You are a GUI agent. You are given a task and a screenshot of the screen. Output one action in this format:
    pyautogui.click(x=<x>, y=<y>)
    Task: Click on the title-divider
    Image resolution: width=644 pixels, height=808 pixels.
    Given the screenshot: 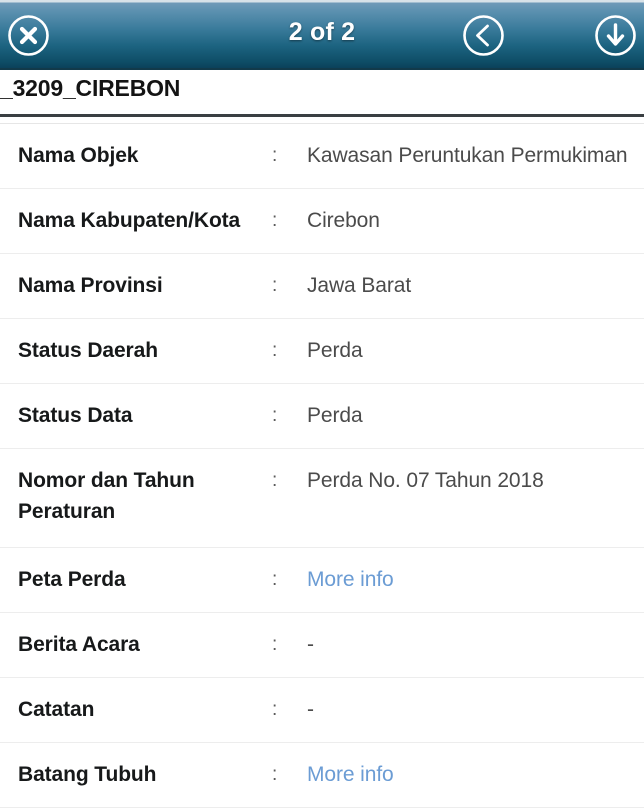 What is the action you would take?
    pyautogui.click(x=322, y=115)
    